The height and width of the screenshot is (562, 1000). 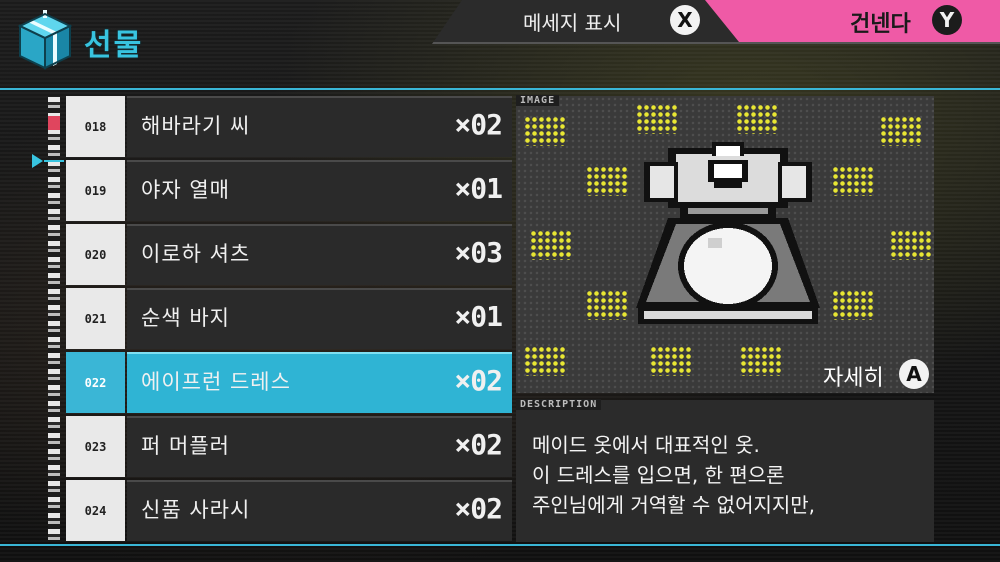 I want to click on description-panel-tag: DESCRIPTION, so click(x=559, y=404).